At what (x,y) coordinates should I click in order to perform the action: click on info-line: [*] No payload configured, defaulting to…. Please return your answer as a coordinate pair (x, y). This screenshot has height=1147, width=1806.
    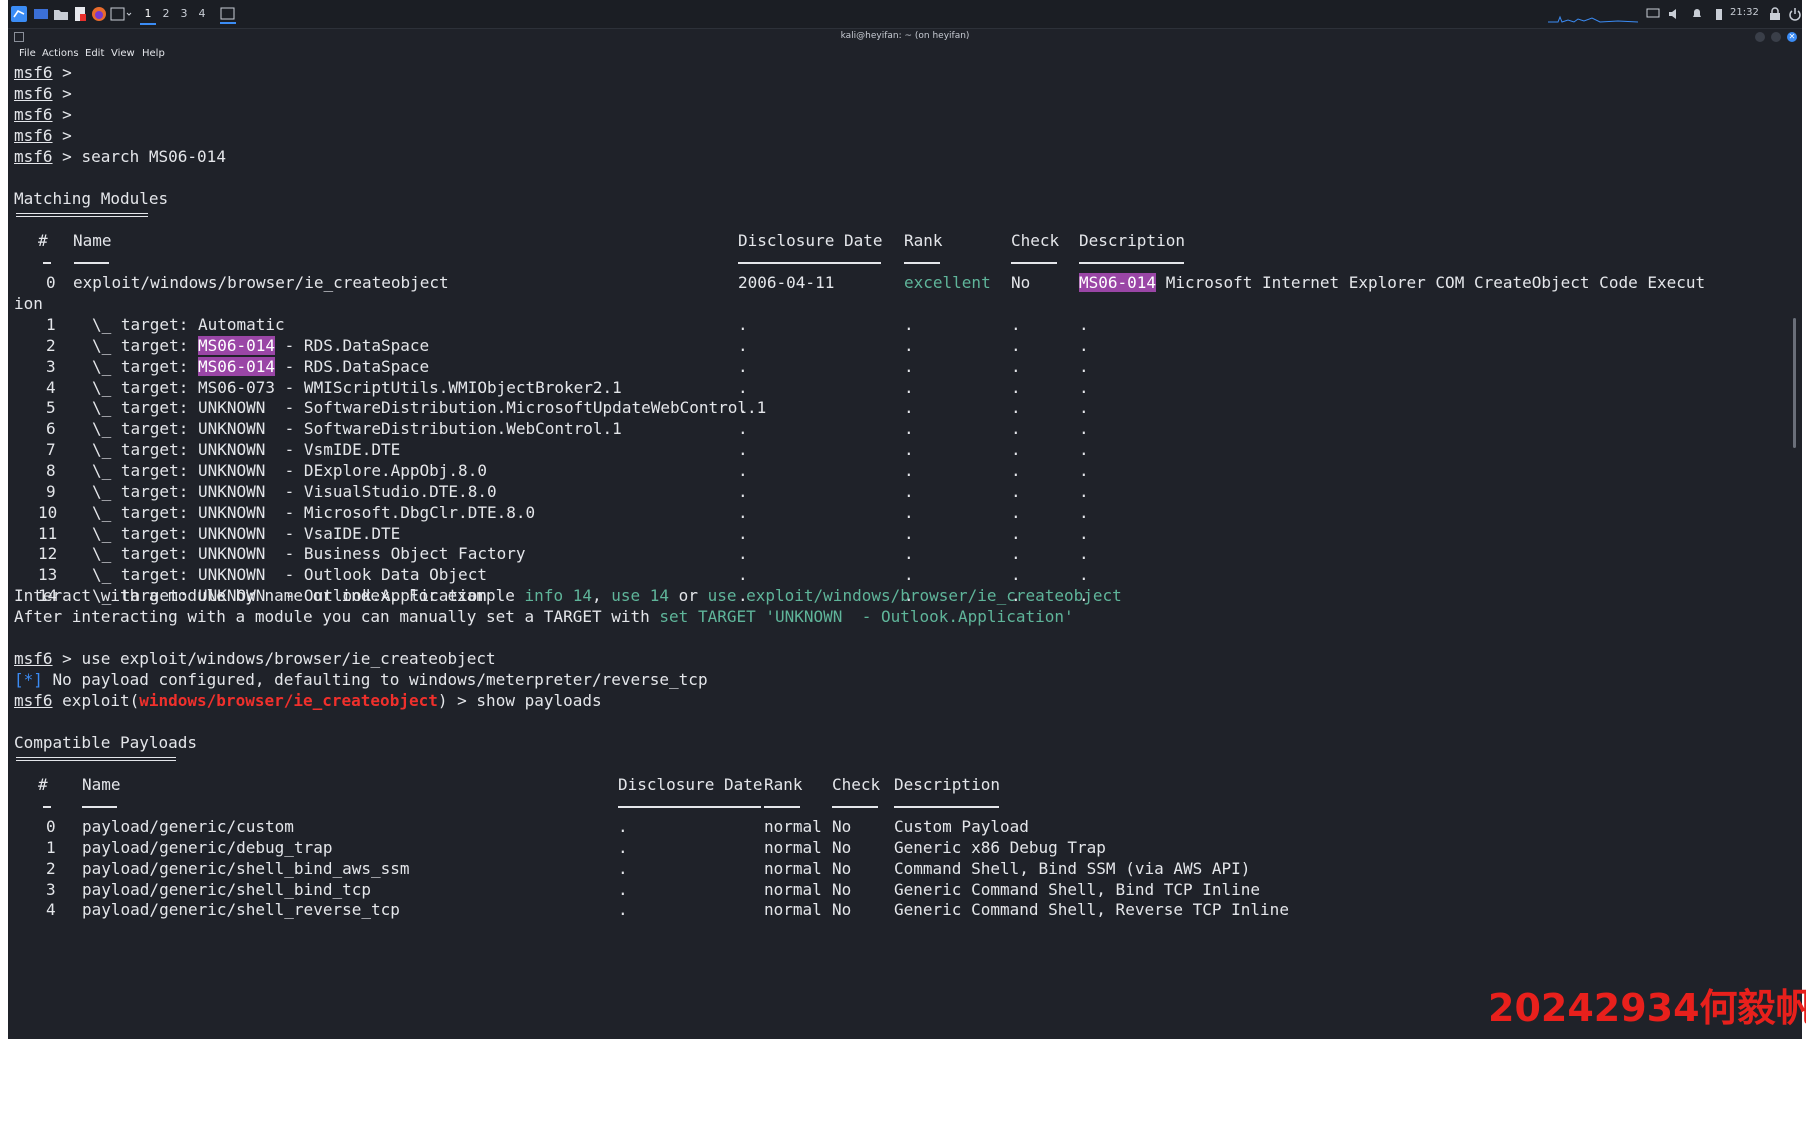
    Looking at the image, I should click on (361, 679).